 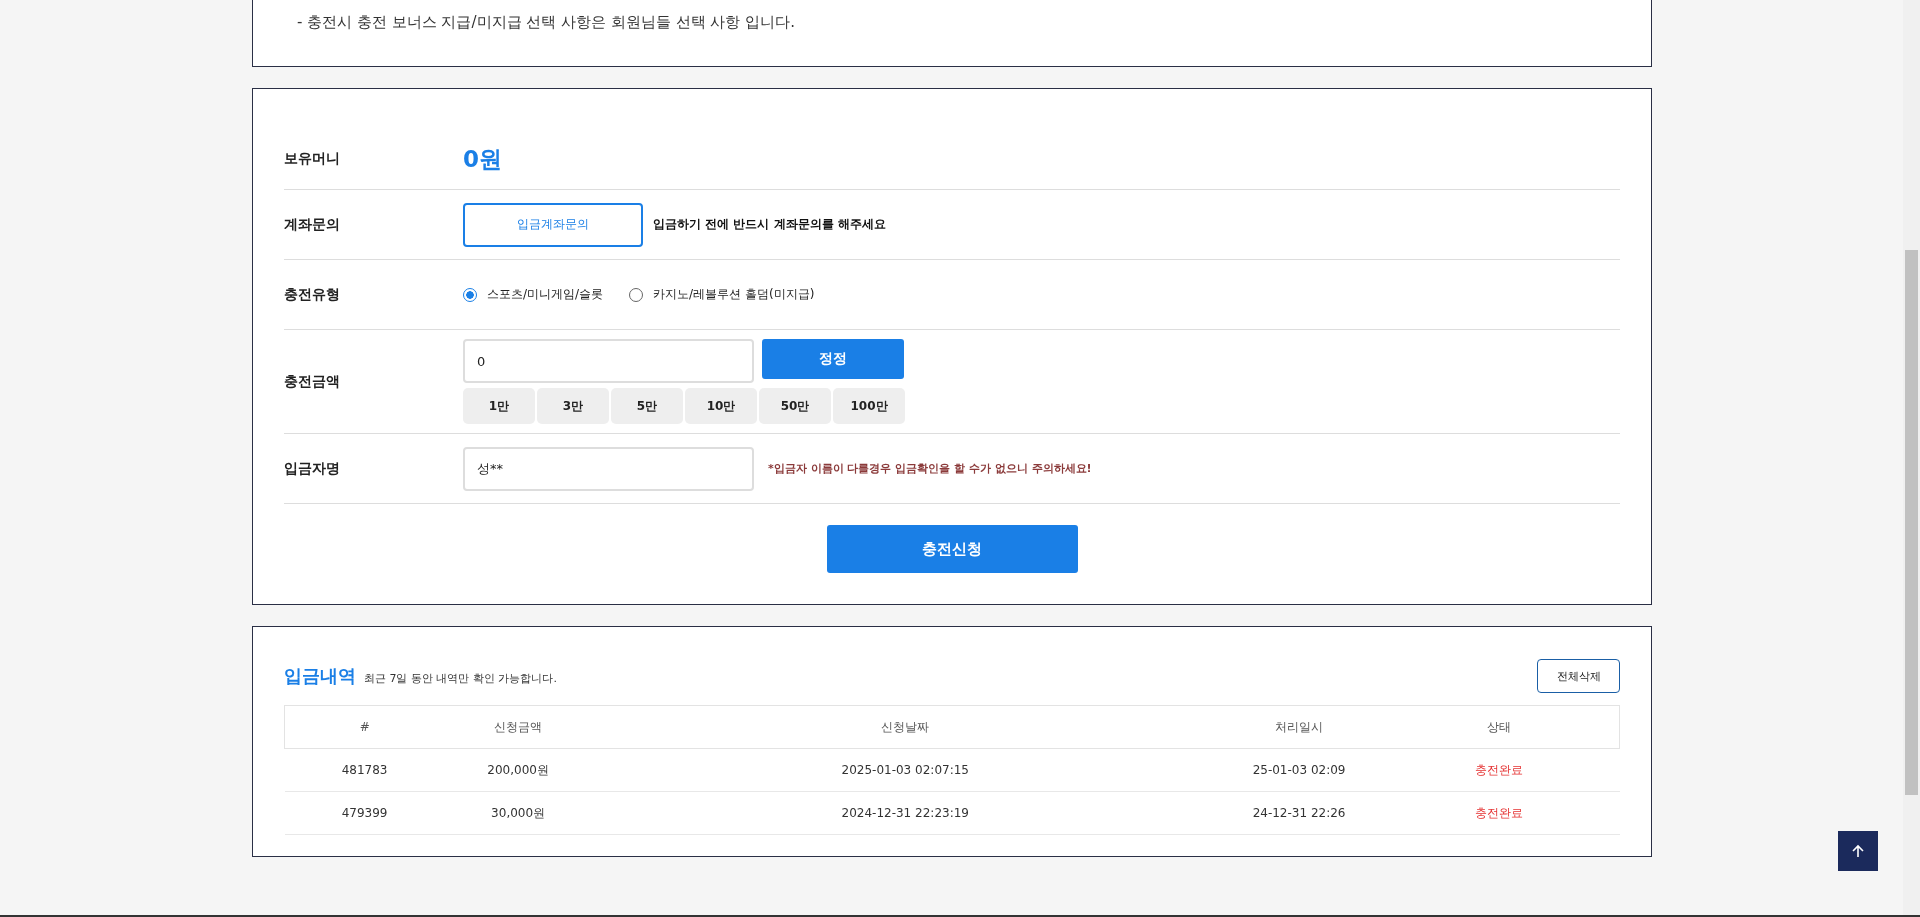 I want to click on table-cell: 25-01-03 02:09, so click(x=1299, y=770).